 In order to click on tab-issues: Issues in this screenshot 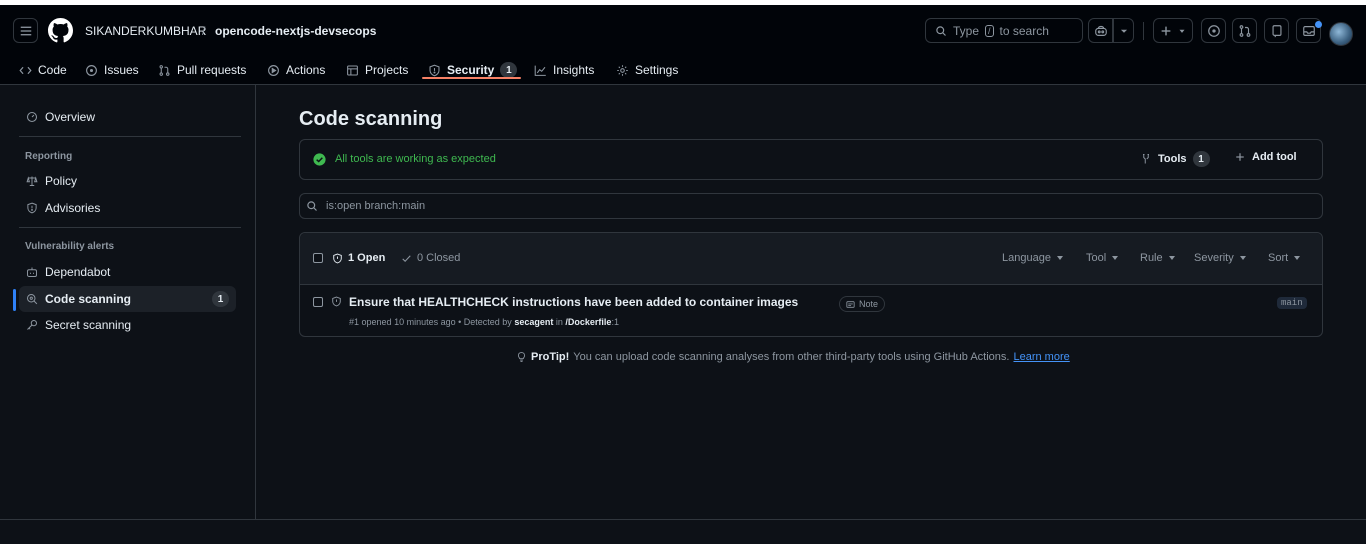, I will do `click(112, 70)`.